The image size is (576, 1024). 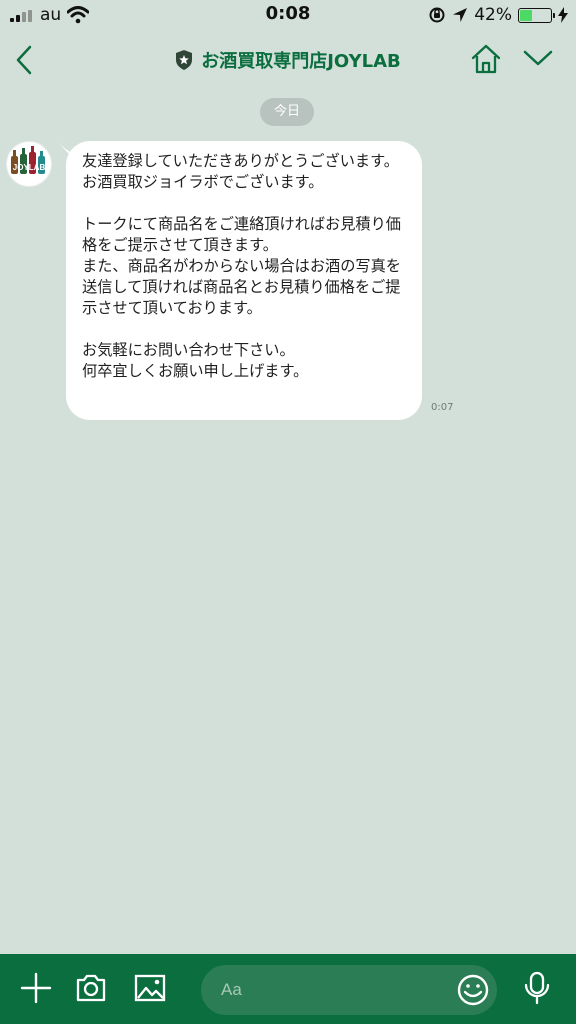 I want to click on orientation-lock-icon, so click(x=437, y=15).